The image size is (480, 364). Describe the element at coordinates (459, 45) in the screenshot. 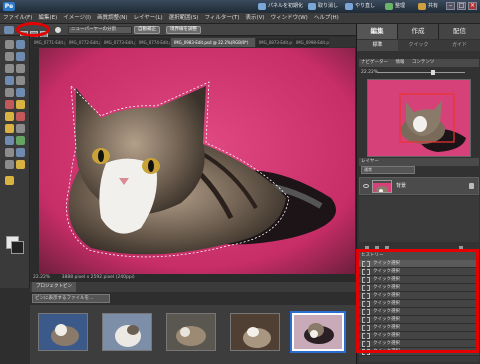

I see `tab-guided: ガイド` at that location.